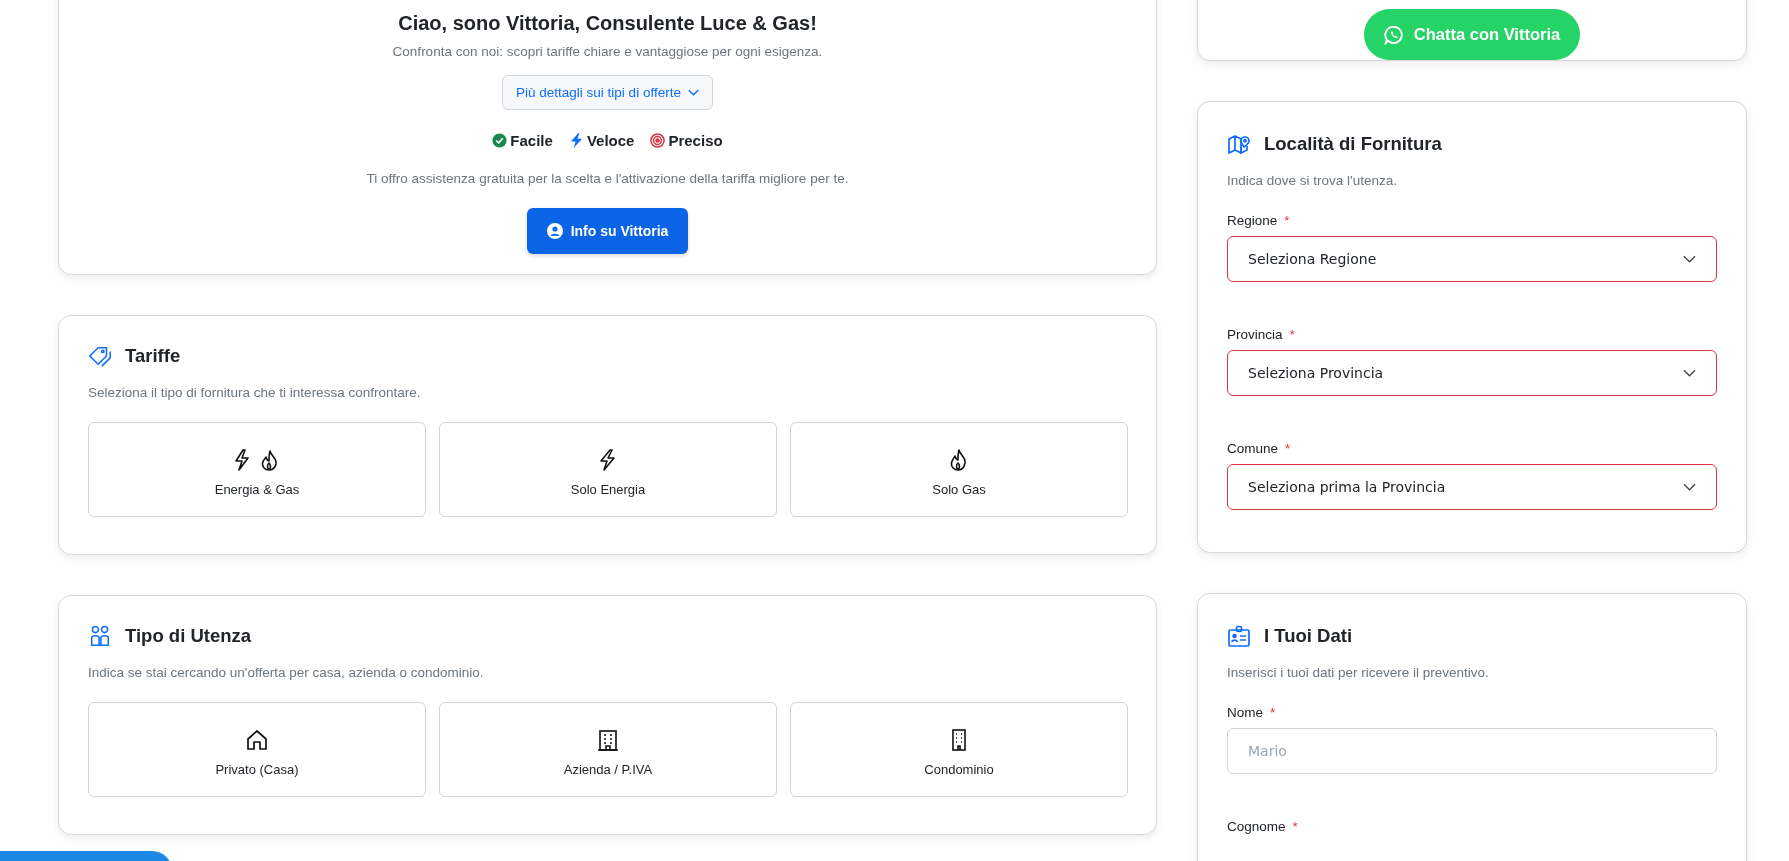 The height and width of the screenshot is (861, 1789). What do you see at coordinates (607, 231) in the screenshot?
I see `info-button: Info su Vittoria` at bounding box center [607, 231].